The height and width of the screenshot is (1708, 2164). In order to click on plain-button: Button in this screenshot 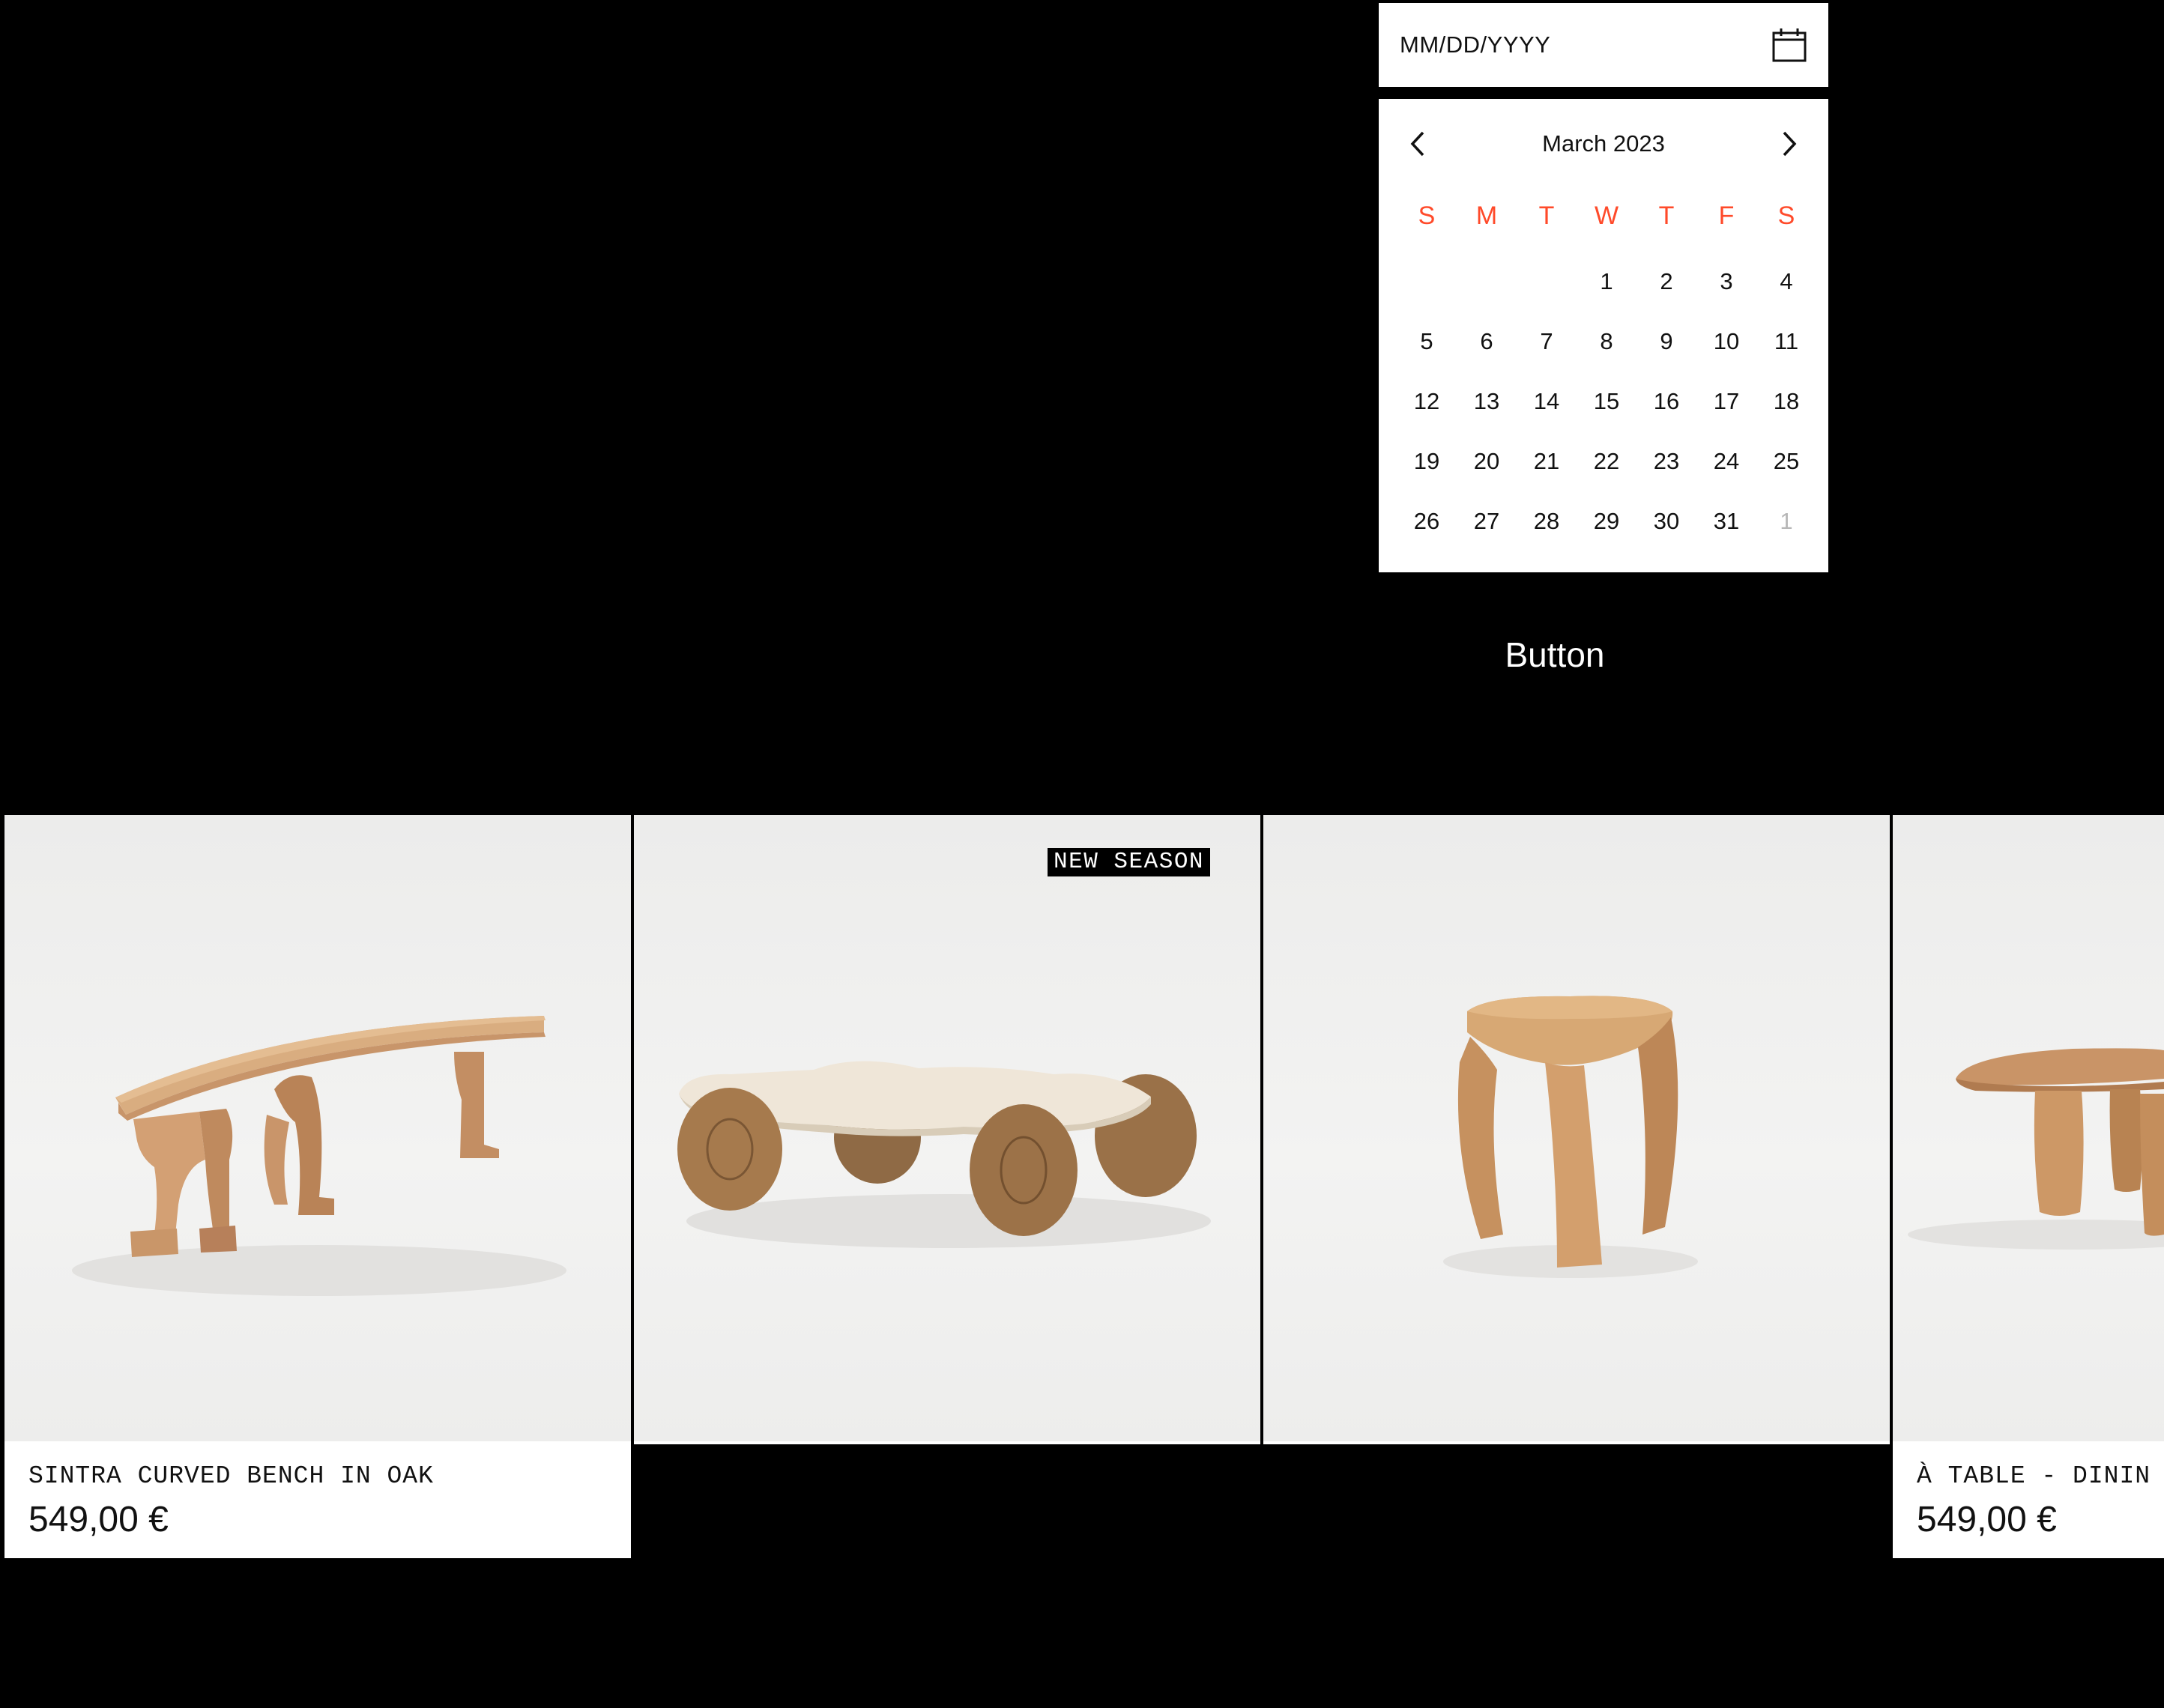, I will do `click(1555, 654)`.